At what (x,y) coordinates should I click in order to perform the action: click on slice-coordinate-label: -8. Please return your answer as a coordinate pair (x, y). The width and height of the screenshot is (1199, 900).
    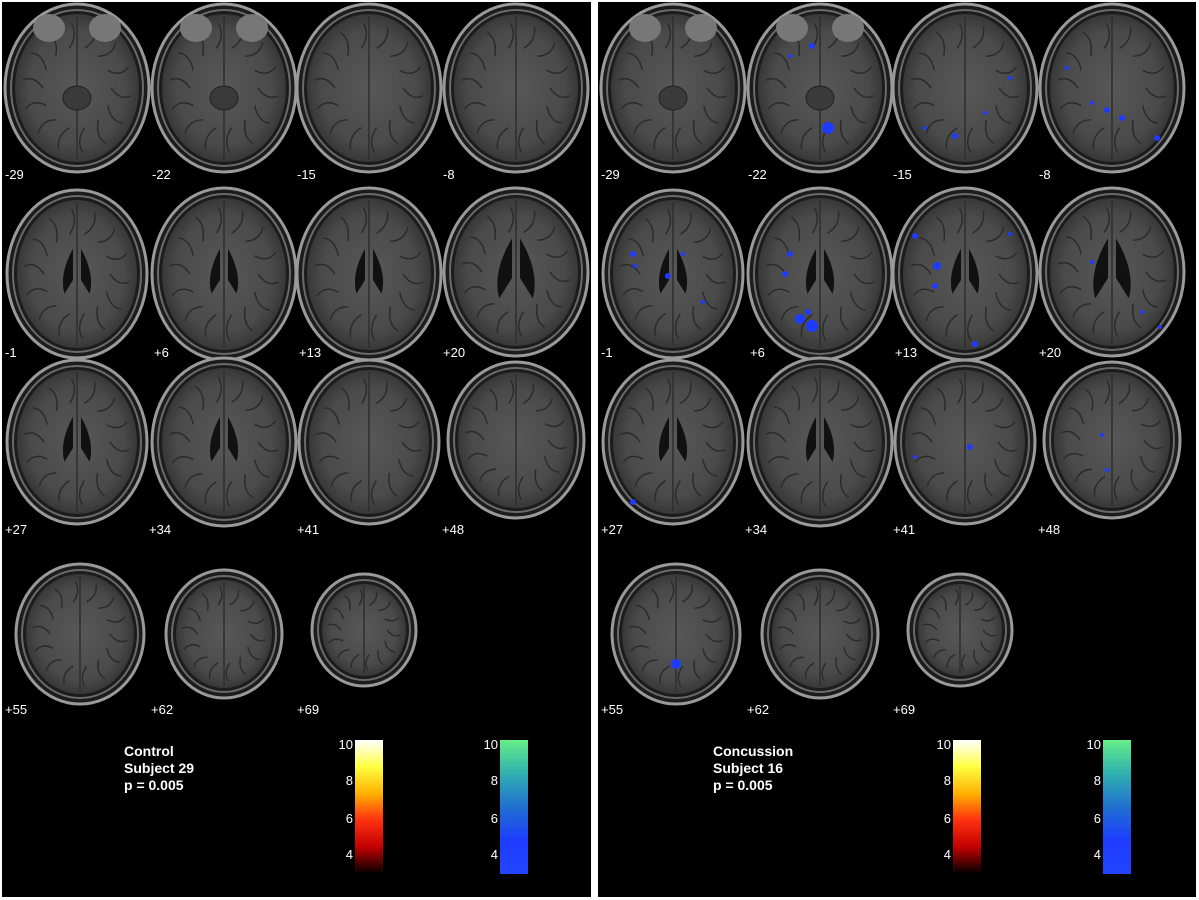
    Looking at the image, I should click on (449, 174).